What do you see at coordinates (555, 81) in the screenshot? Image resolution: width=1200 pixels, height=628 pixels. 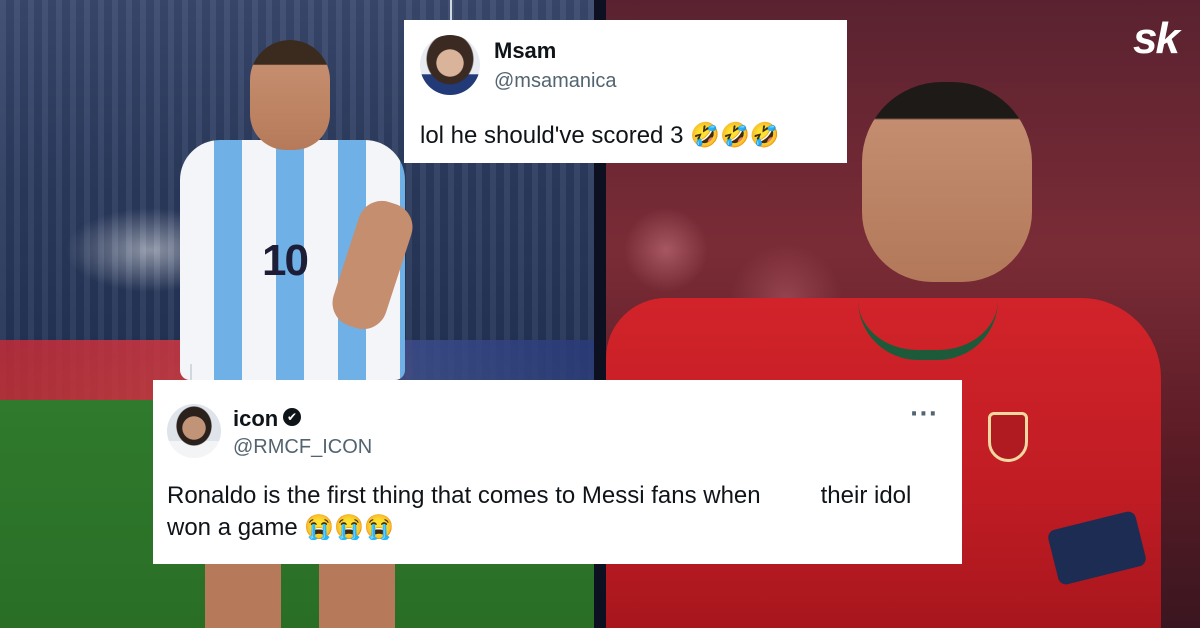 I see `tweet-author-handle: @msamanica` at bounding box center [555, 81].